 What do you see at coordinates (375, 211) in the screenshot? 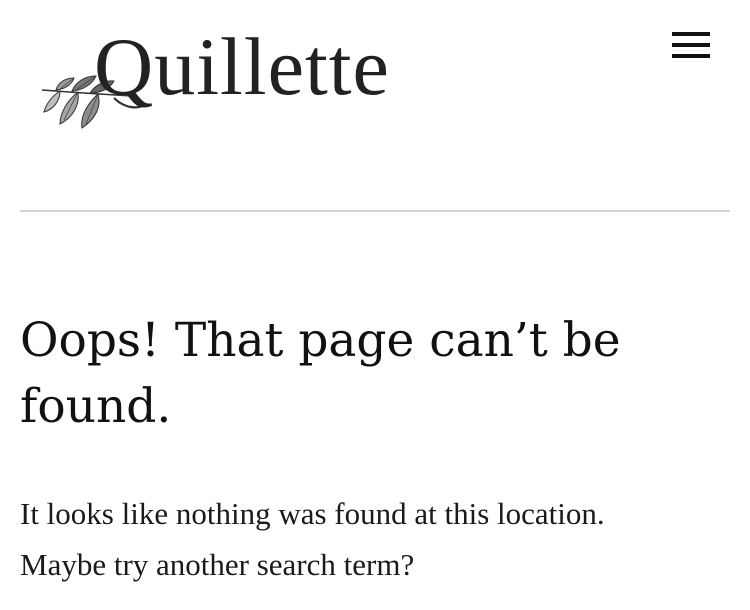
I see `header-divider` at bounding box center [375, 211].